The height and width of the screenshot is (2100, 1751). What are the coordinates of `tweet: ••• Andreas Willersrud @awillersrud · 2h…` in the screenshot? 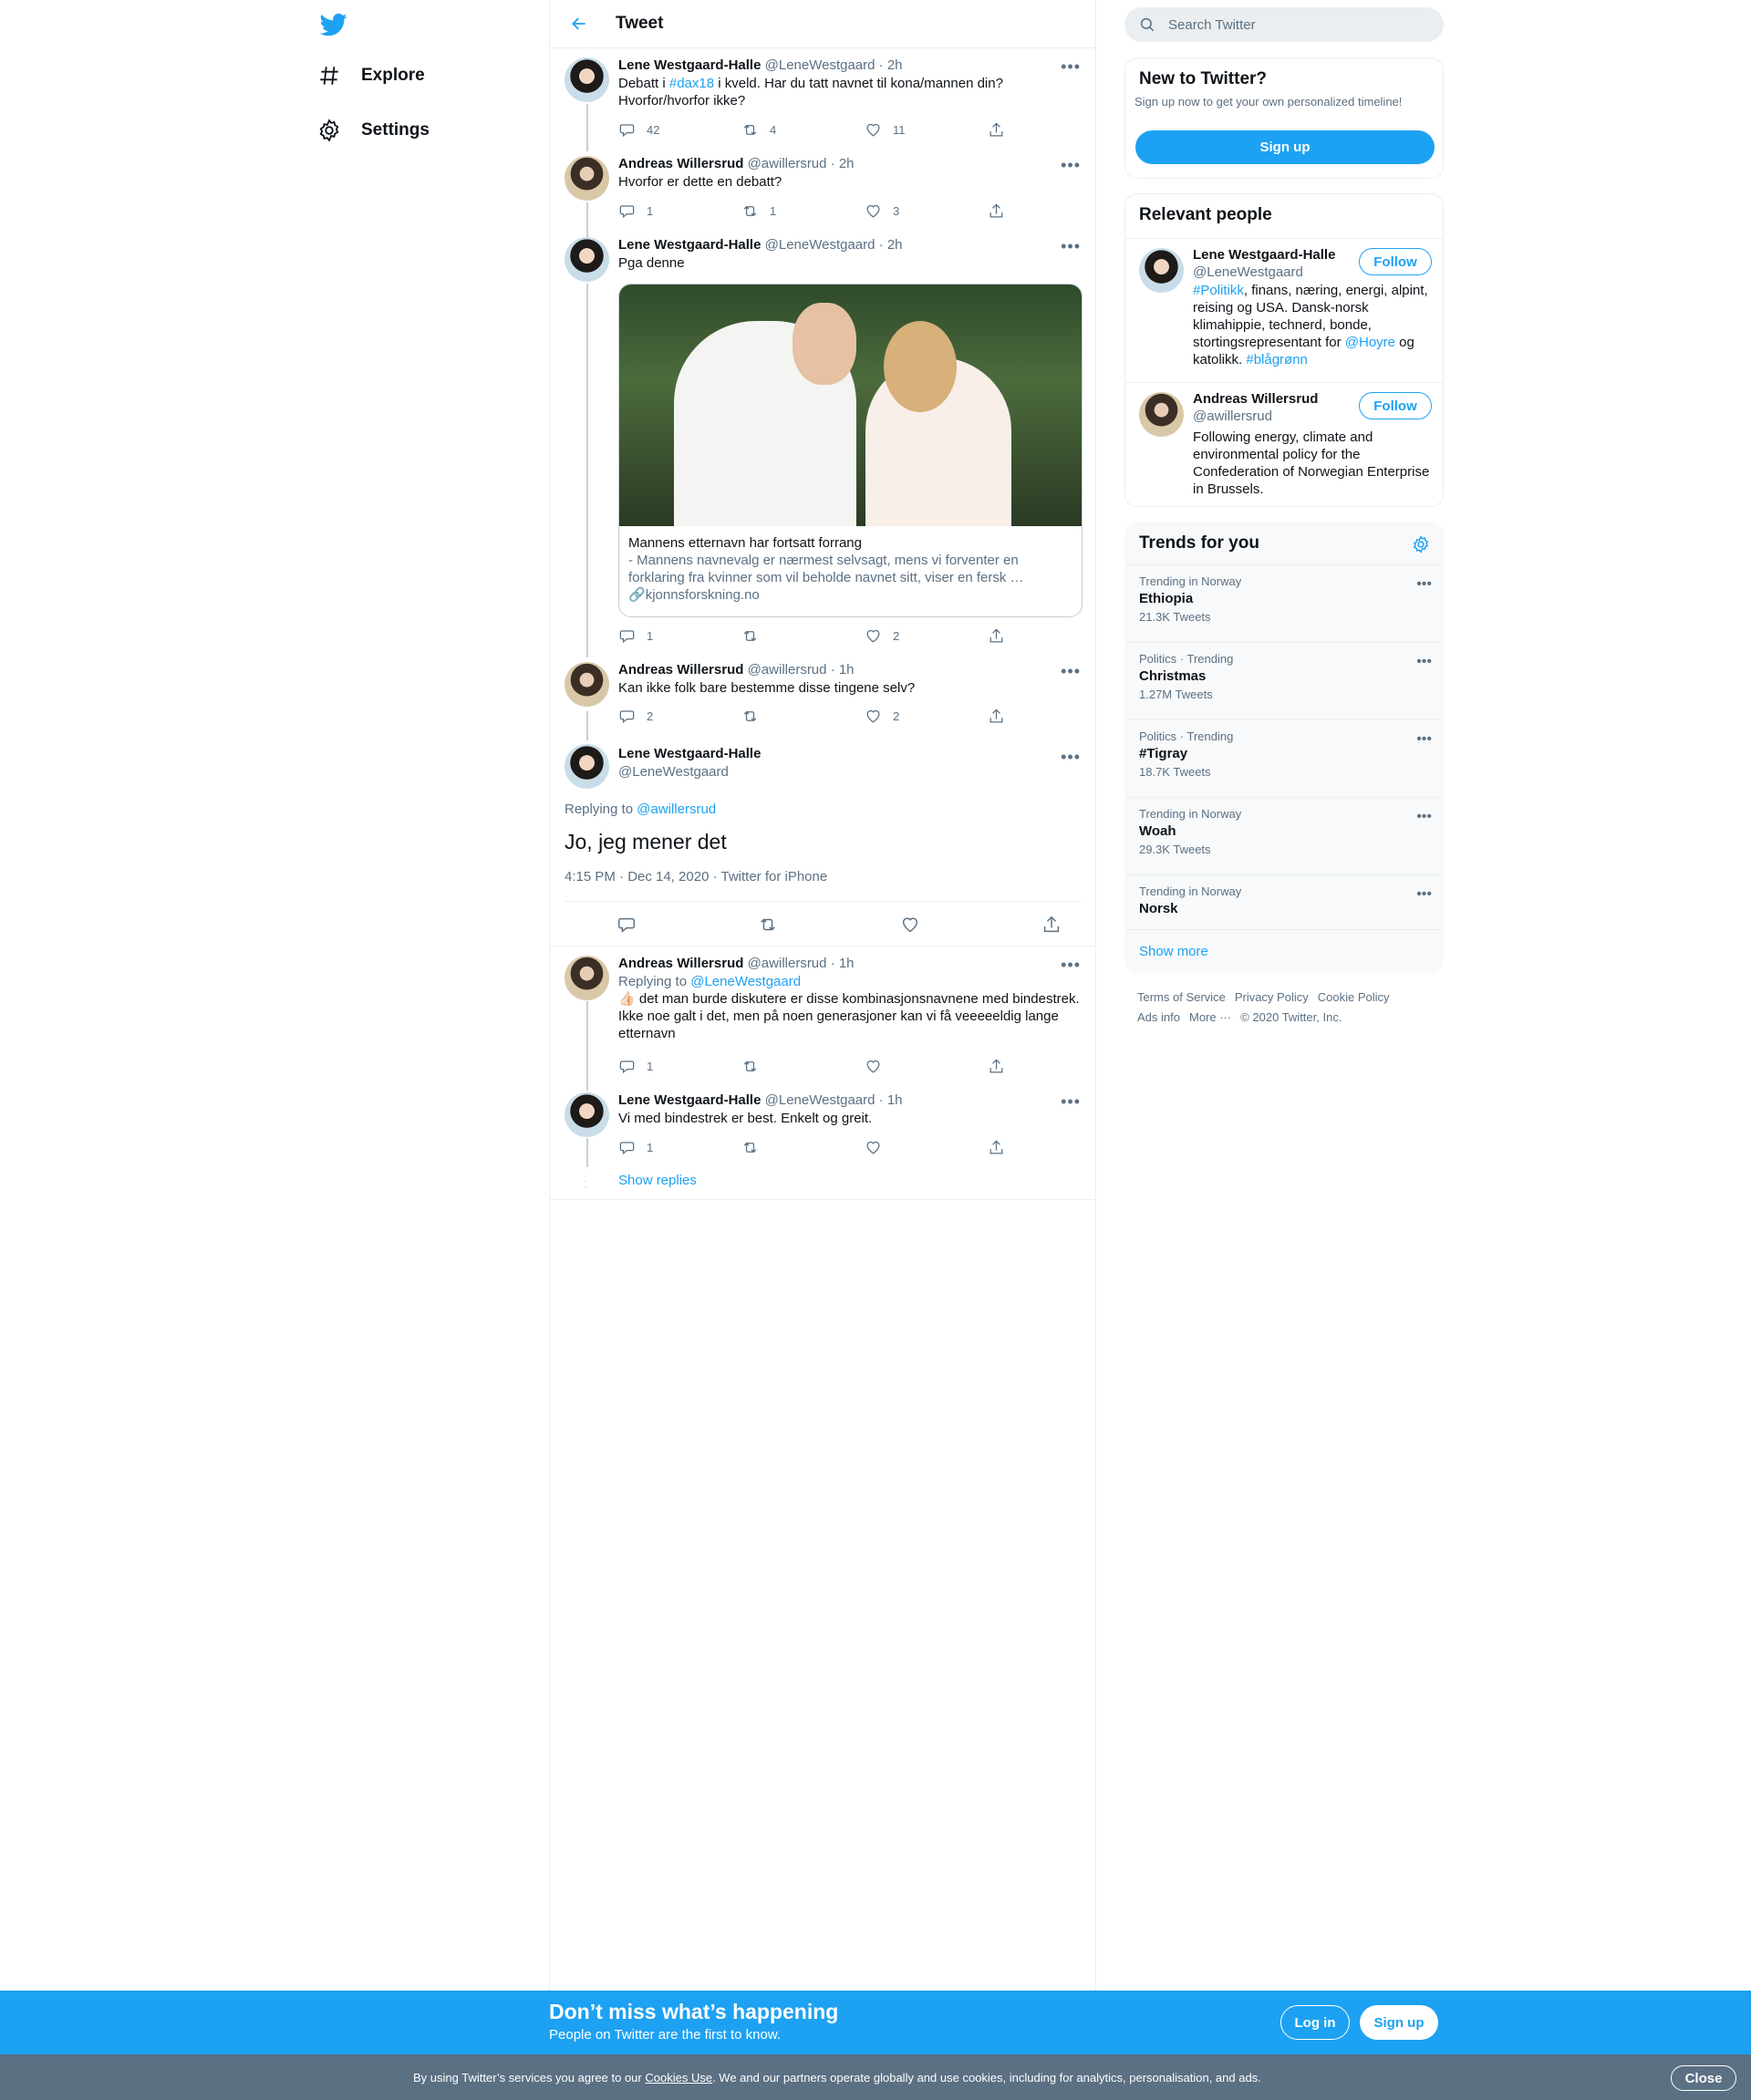 It's located at (822, 188).